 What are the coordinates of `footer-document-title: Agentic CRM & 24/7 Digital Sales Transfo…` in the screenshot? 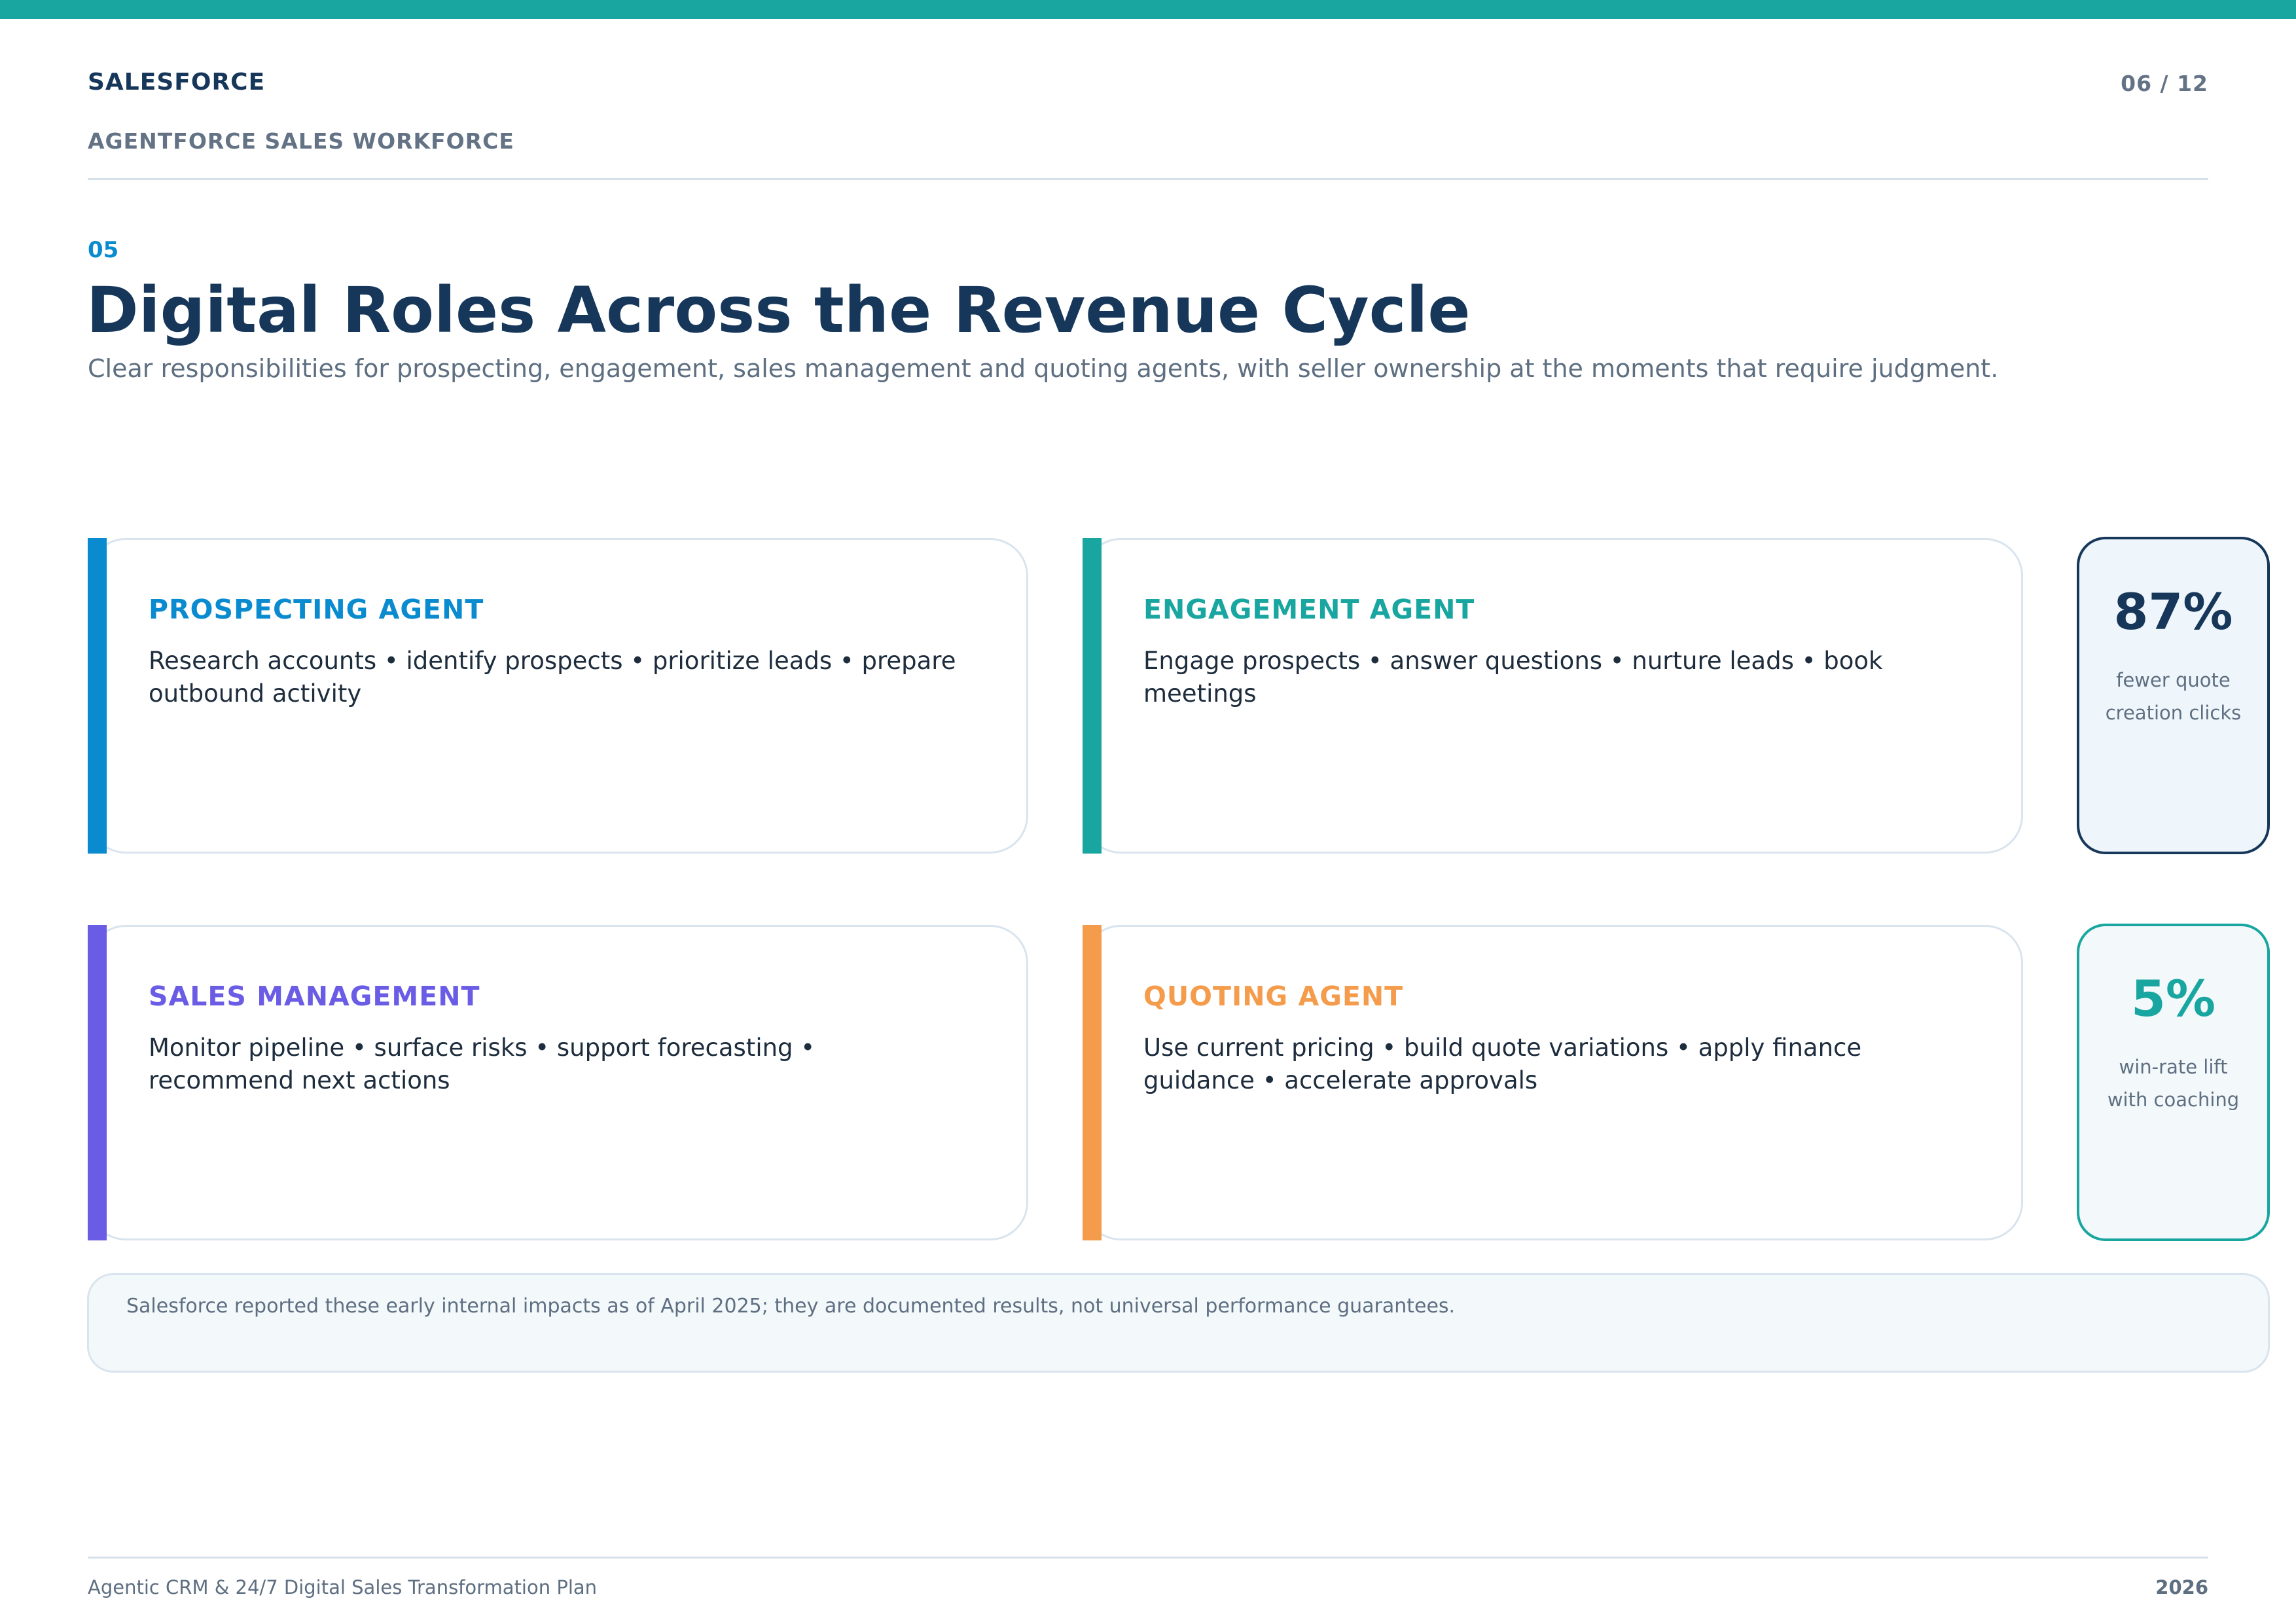 It's located at (343, 1587).